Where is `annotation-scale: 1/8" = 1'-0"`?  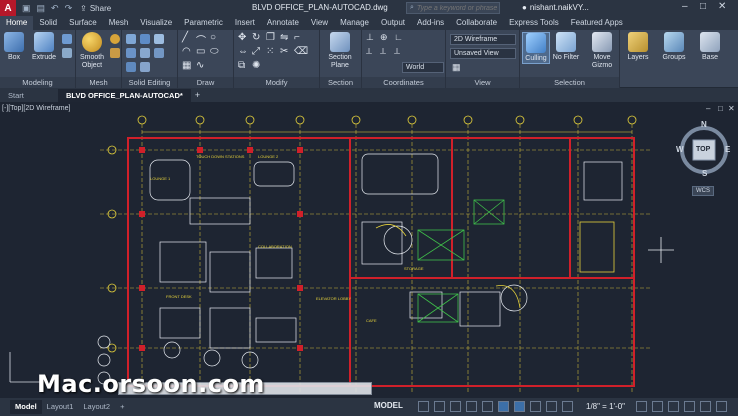
annotation-scale: 1/8" = 1'-0" is located at coordinates (605, 406).